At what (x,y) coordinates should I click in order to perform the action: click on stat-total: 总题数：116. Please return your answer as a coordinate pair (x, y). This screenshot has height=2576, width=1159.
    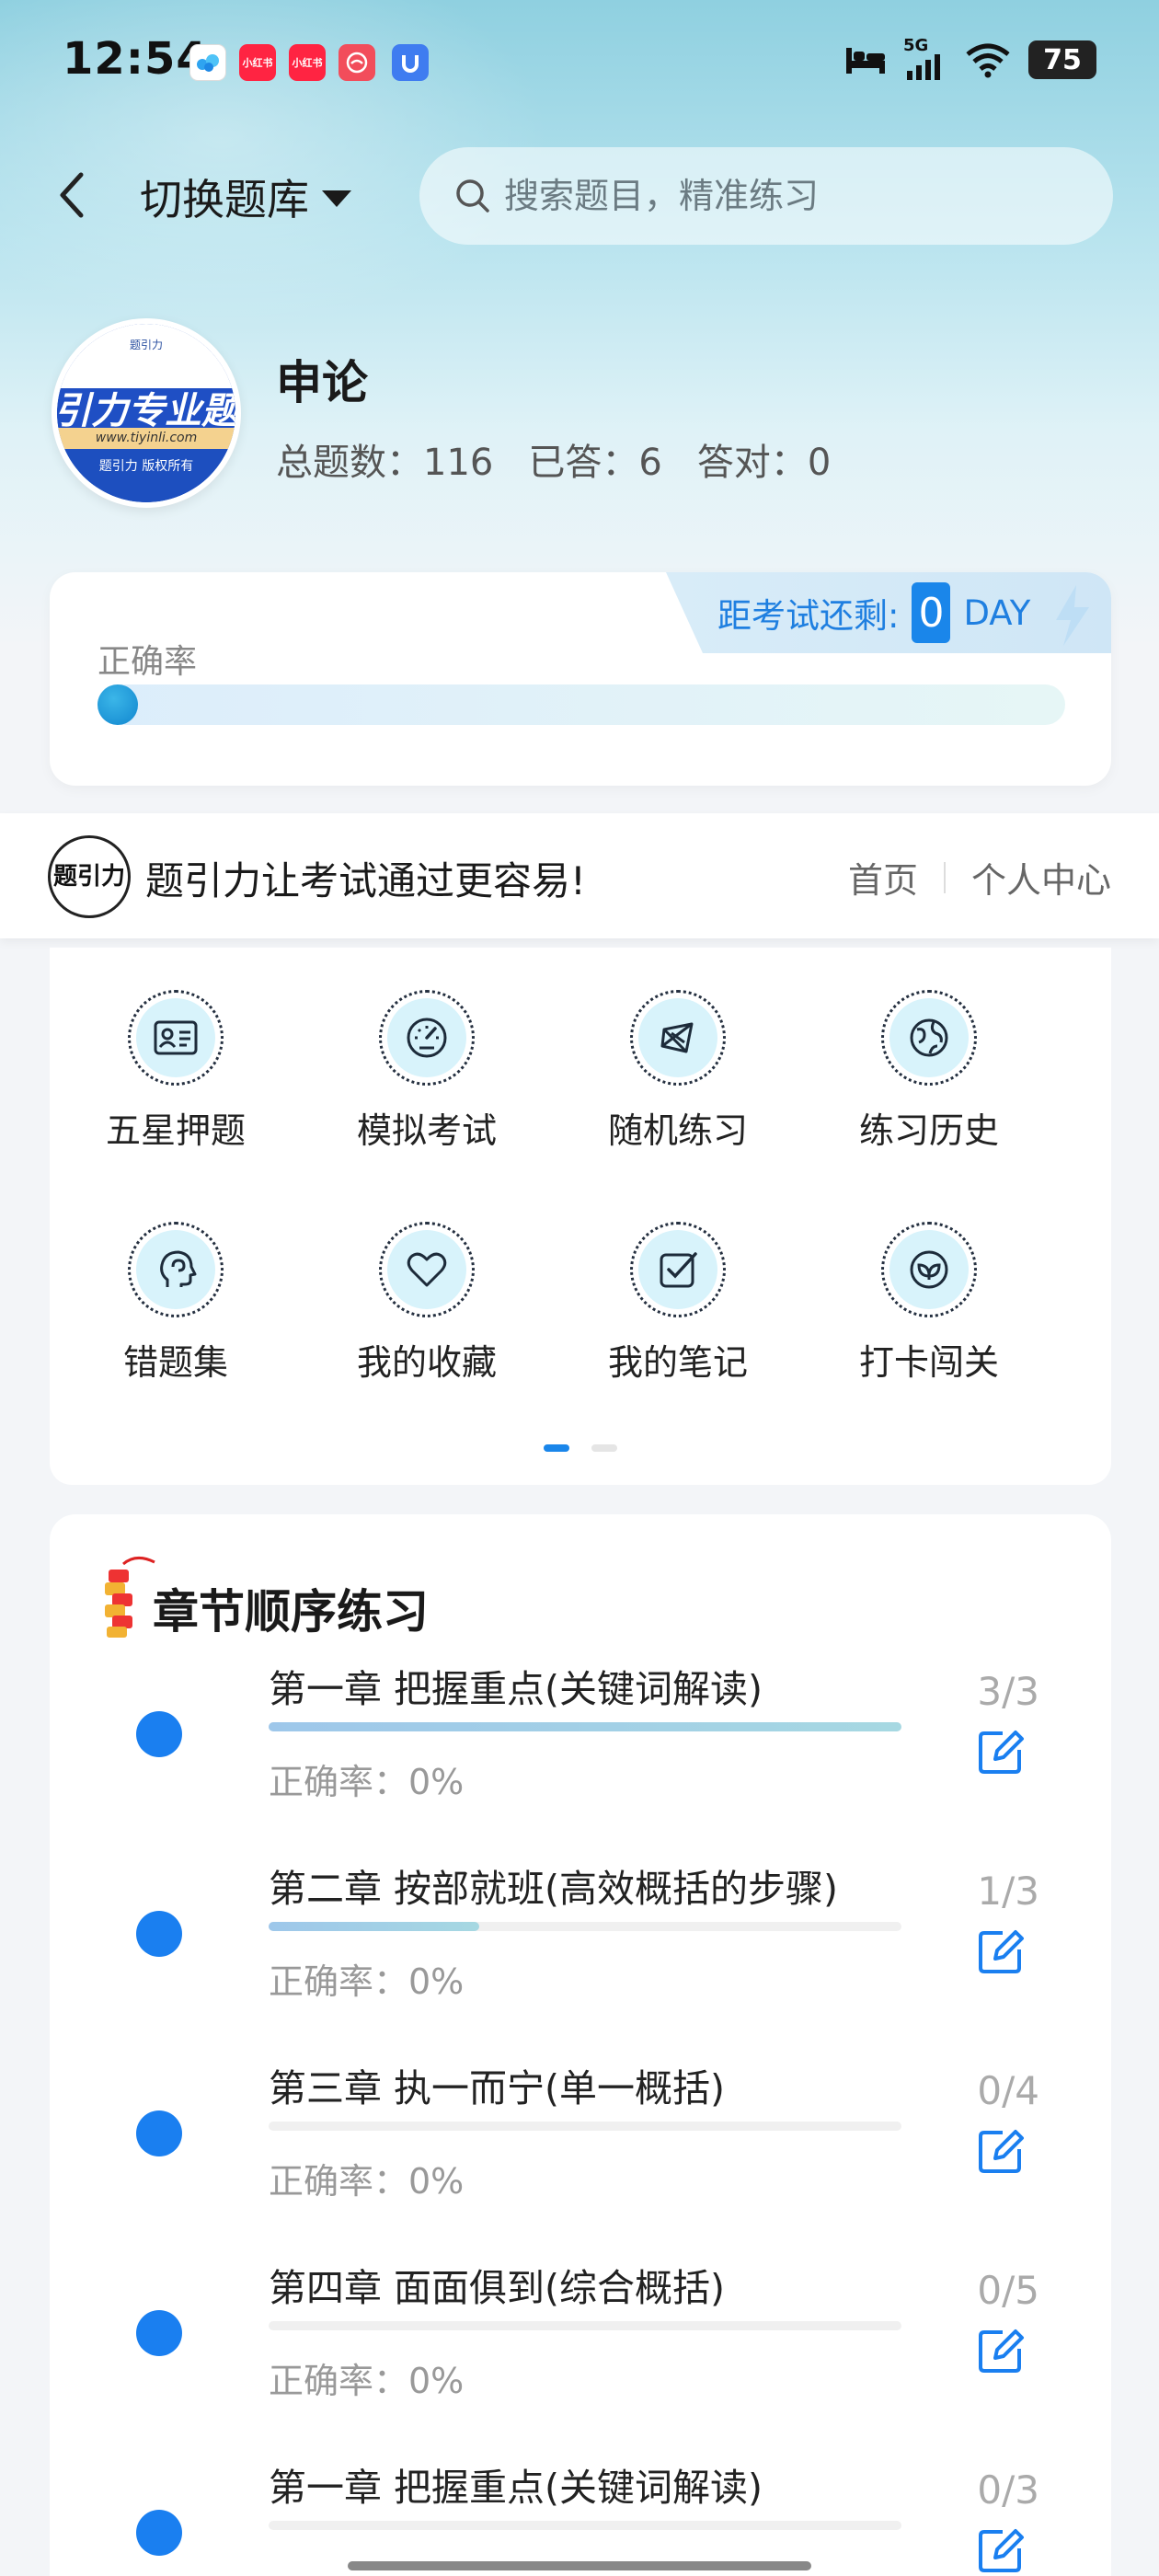
    Looking at the image, I should click on (385, 463).